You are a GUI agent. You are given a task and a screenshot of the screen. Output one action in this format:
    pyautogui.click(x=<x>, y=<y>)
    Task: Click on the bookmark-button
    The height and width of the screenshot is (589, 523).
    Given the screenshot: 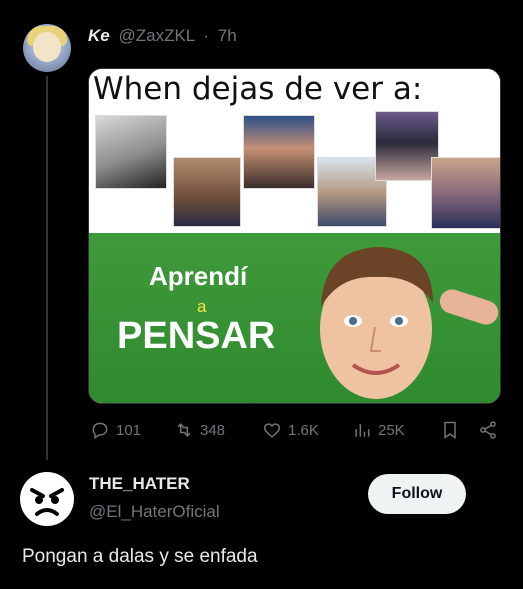 What is the action you would take?
    pyautogui.click(x=450, y=430)
    